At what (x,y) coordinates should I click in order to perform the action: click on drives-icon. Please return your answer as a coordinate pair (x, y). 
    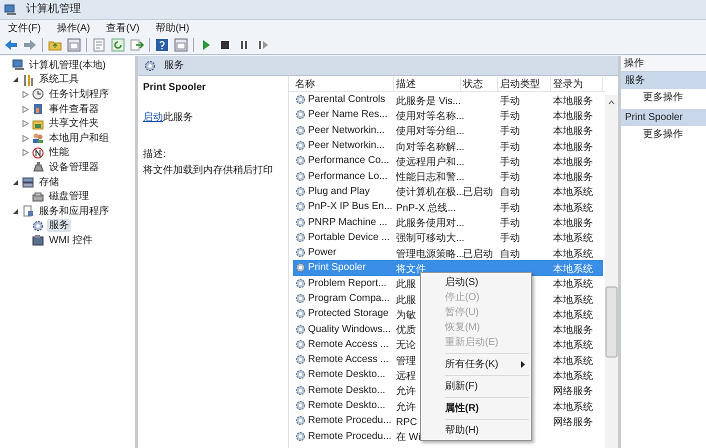
    Looking at the image, I should click on (28, 182).